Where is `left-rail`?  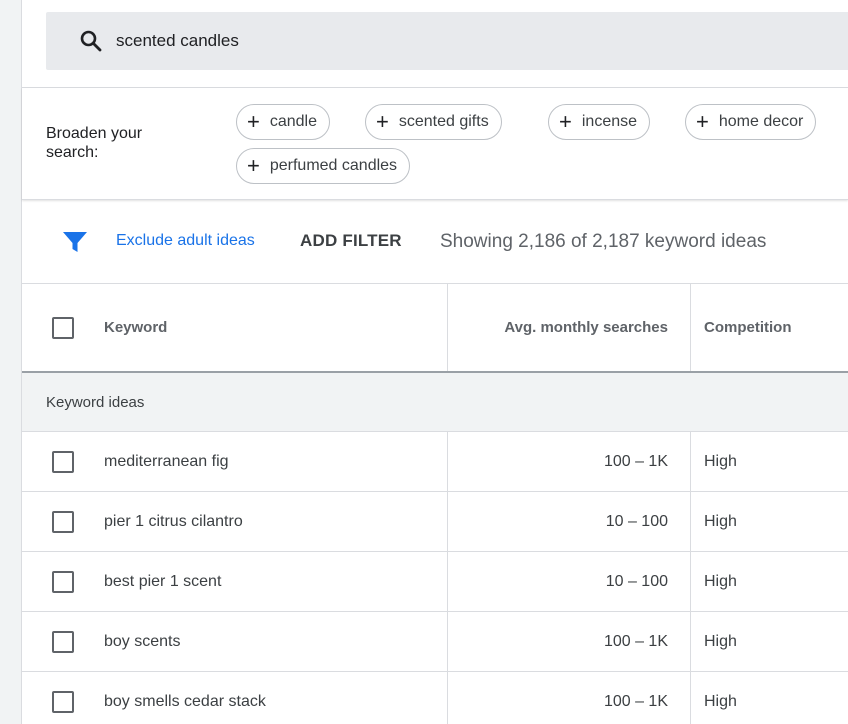
left-rail is located at coordinates (11, 362).